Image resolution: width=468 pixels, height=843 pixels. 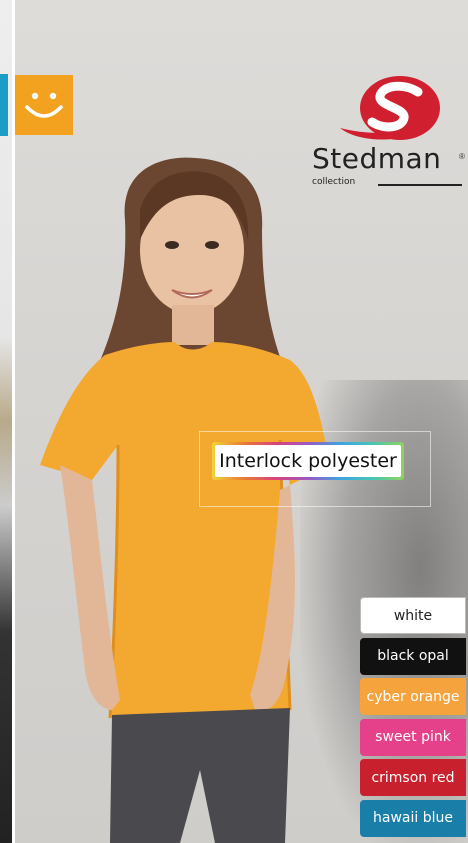 I want to click on smiley-badge, so click(x=44, y=105).